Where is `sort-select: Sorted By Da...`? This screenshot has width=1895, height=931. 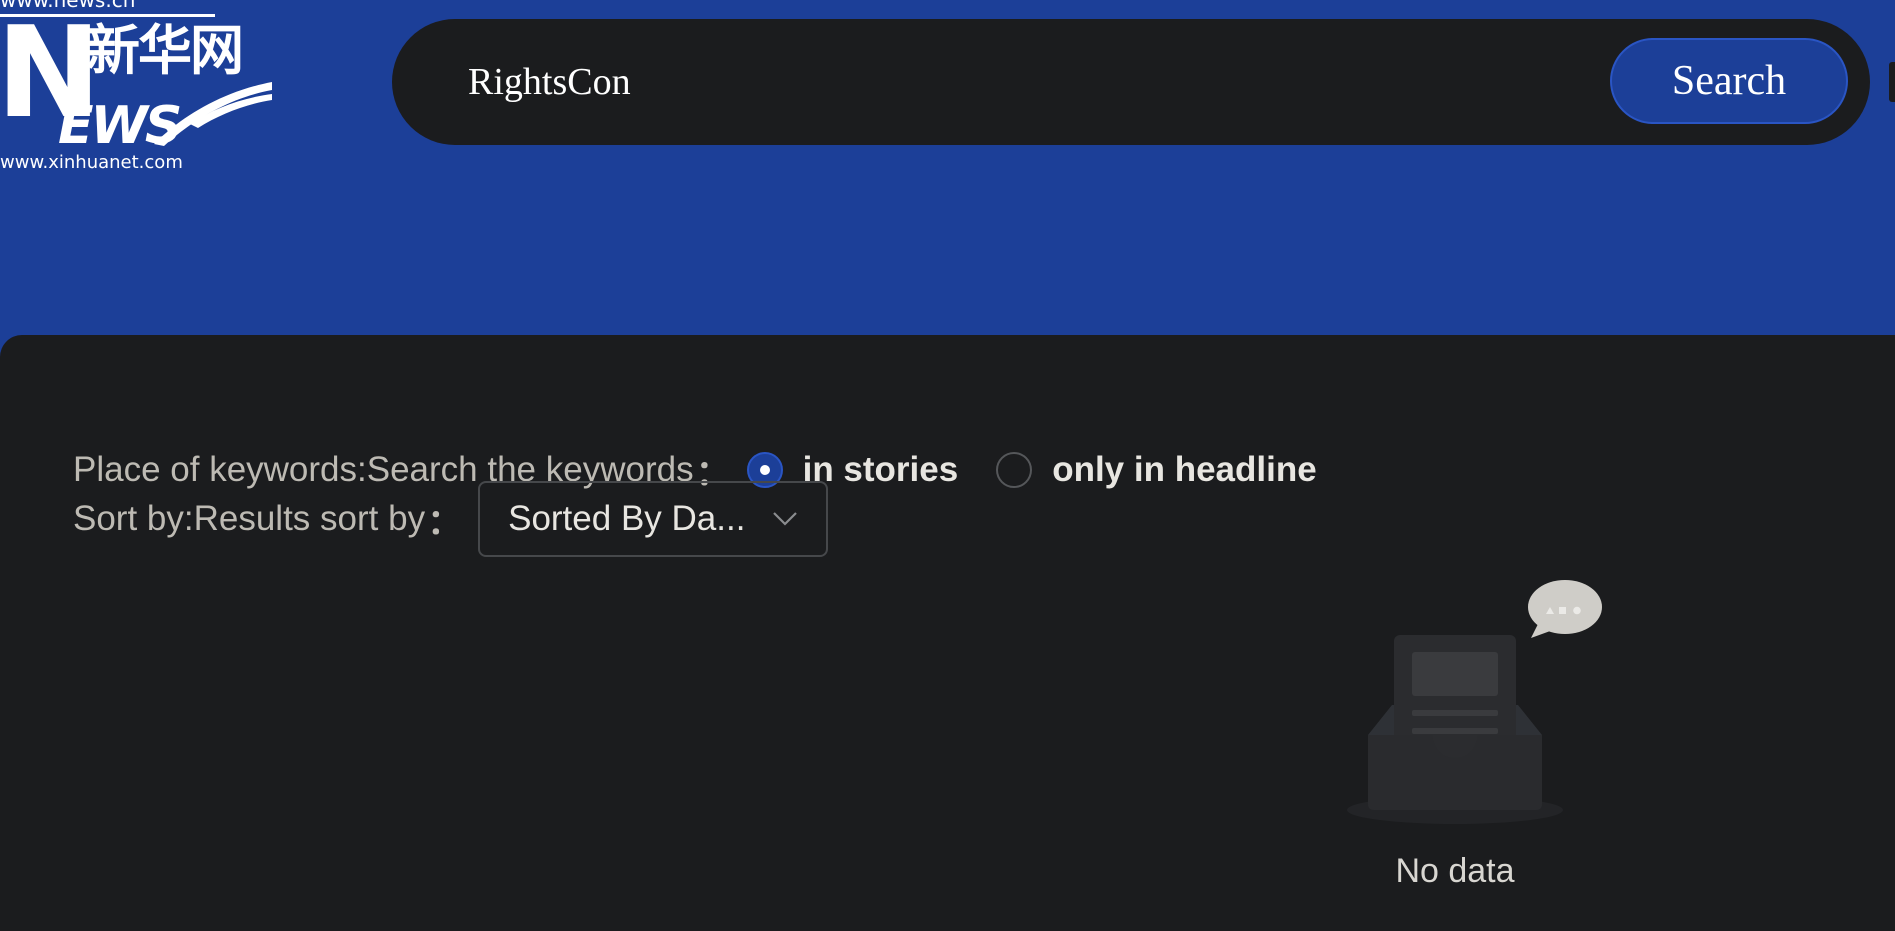
sort-select: Sorted By Da... is located at coordinates (653, 519).